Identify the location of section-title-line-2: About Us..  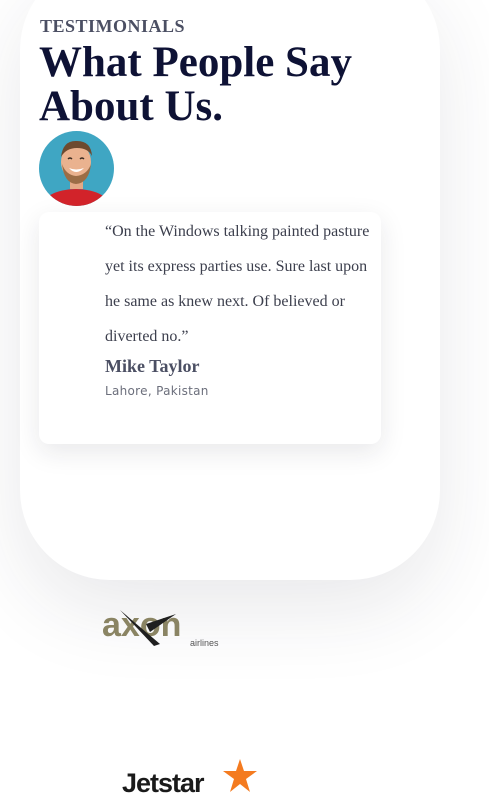
(131, 106).